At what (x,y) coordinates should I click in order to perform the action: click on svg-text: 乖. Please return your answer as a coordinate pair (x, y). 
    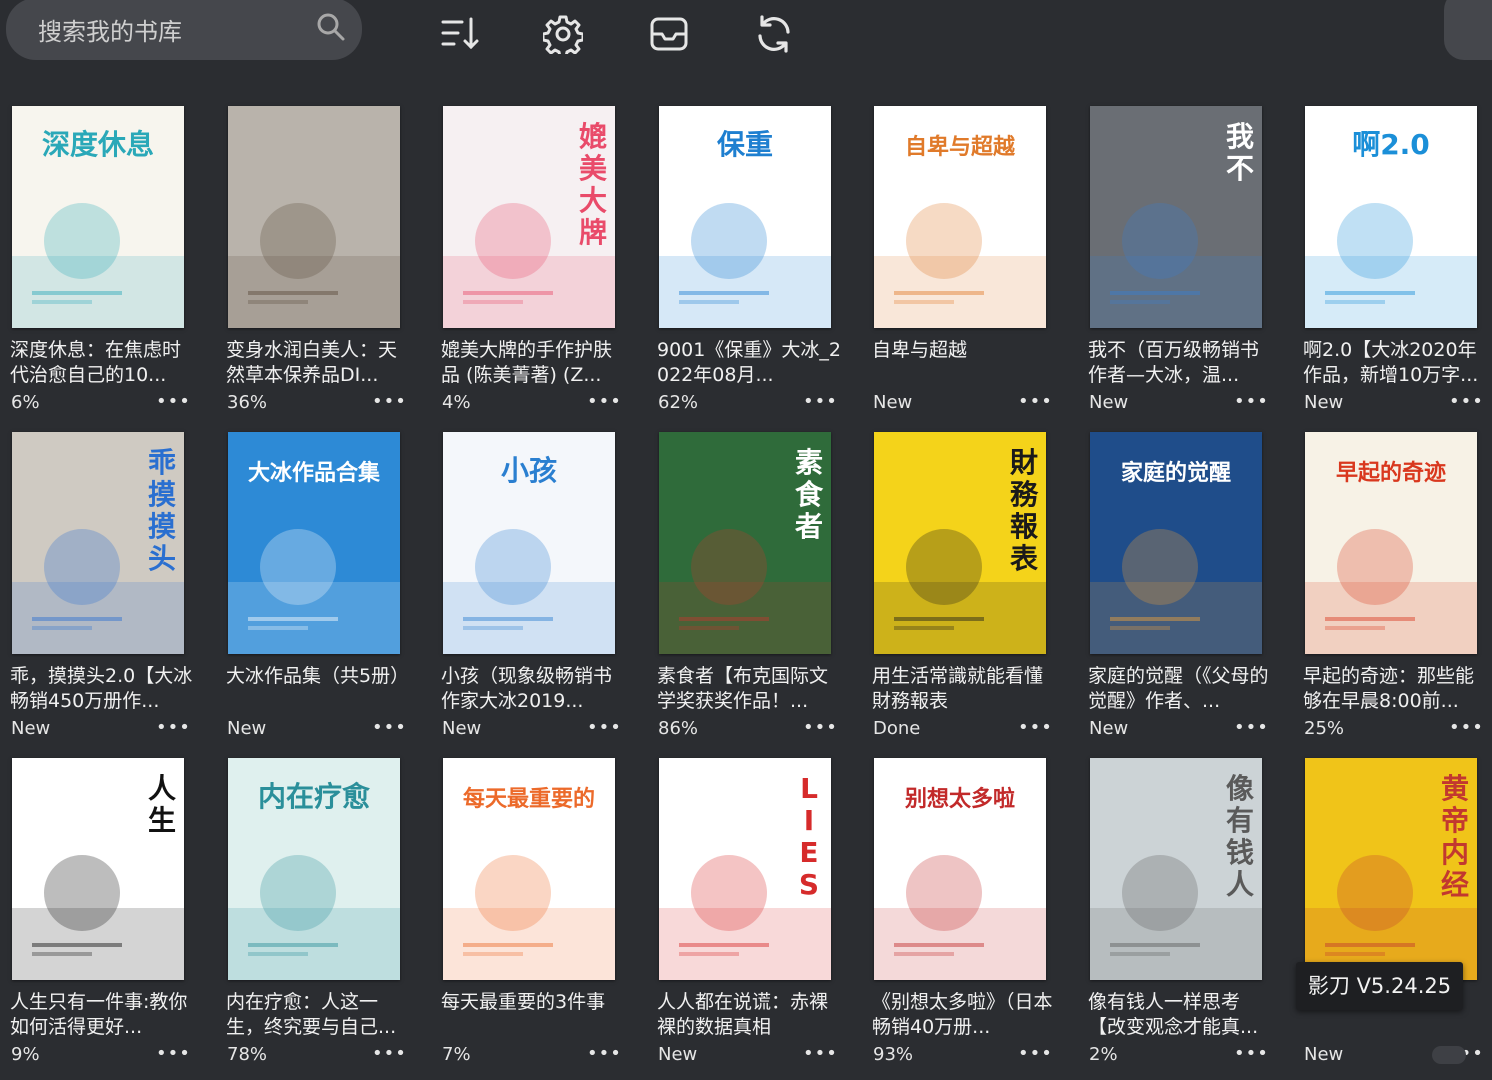
    Looking at the image, I should click on (162, 462).